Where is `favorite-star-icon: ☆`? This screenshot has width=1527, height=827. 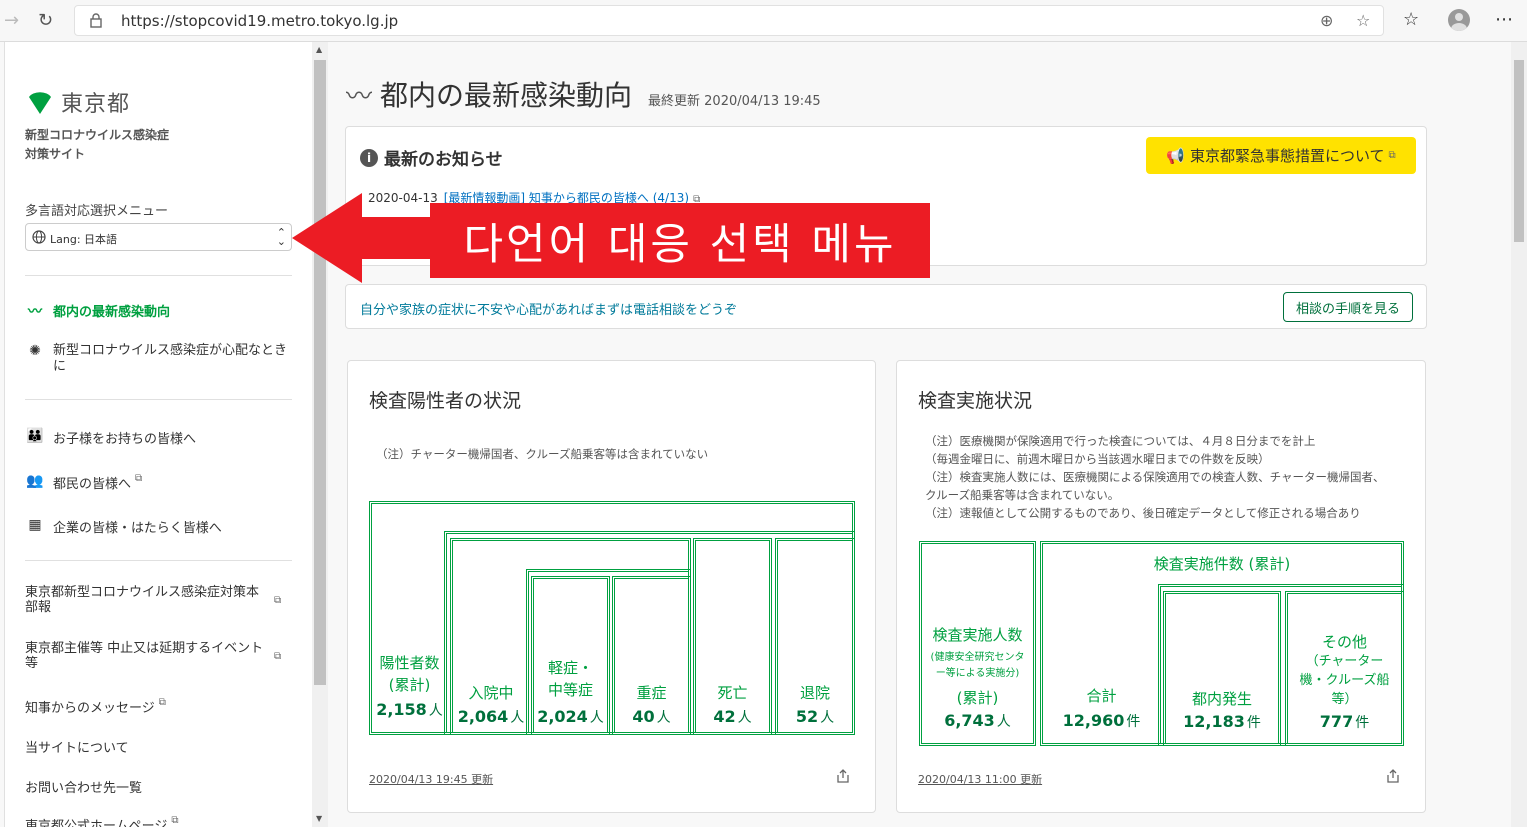
favorite-star-icon: ☆ is located at coordinates (1363, 20).